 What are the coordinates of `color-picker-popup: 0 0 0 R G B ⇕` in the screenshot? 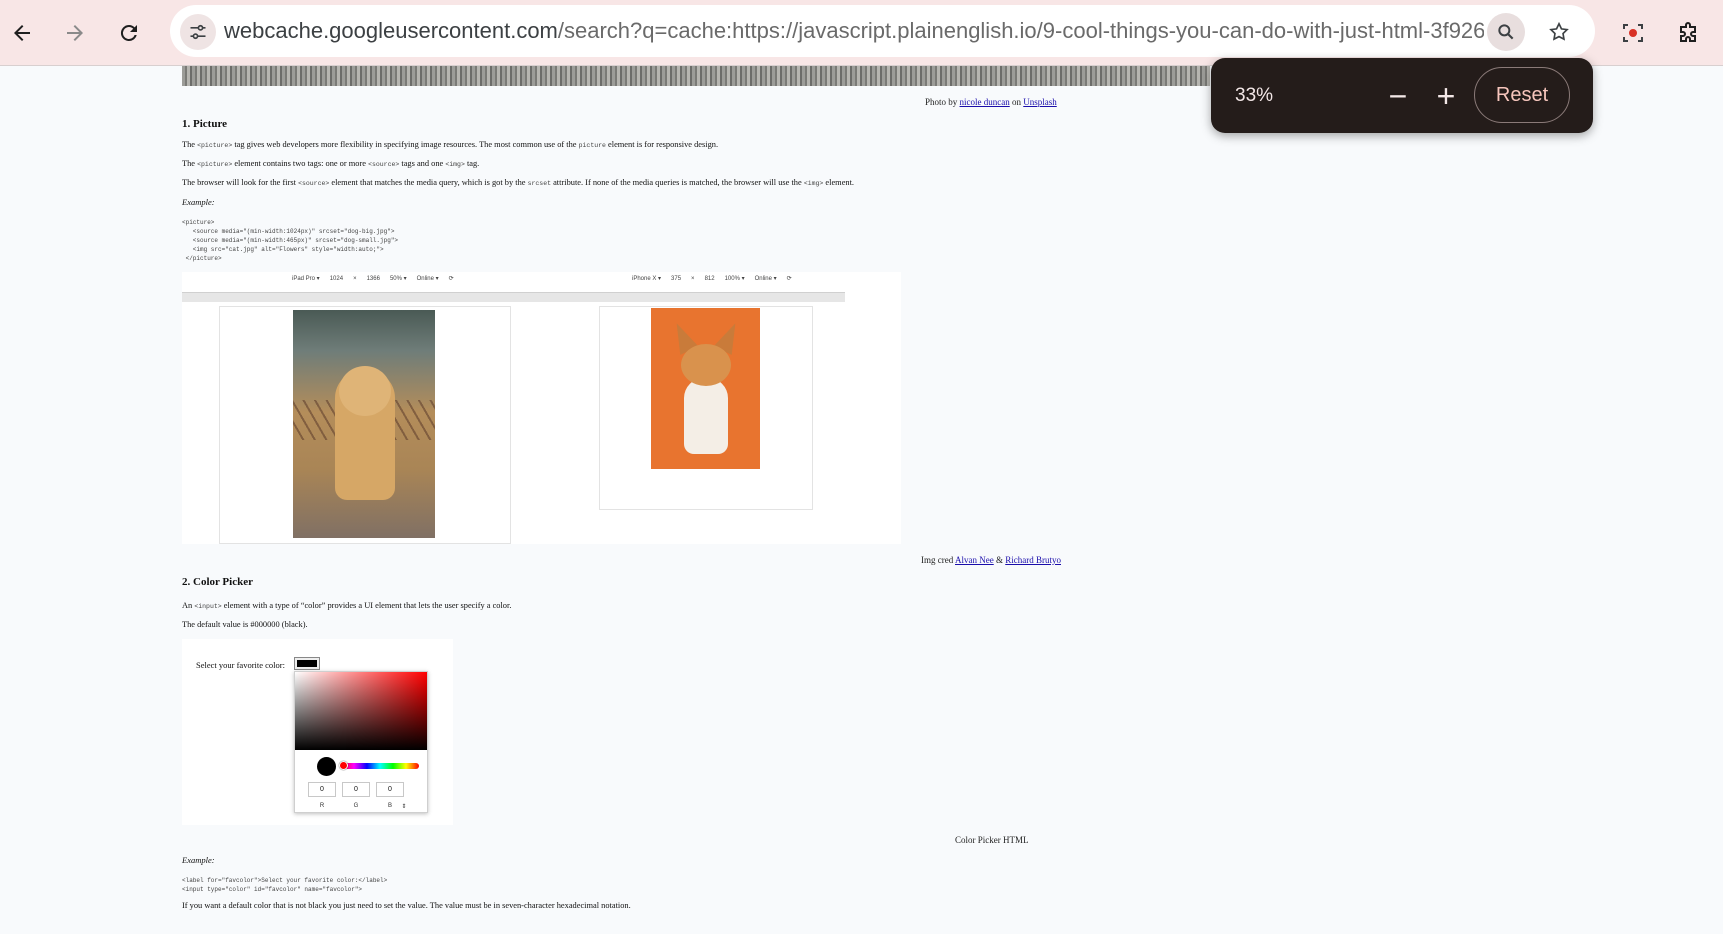 It's located at (361, 742).